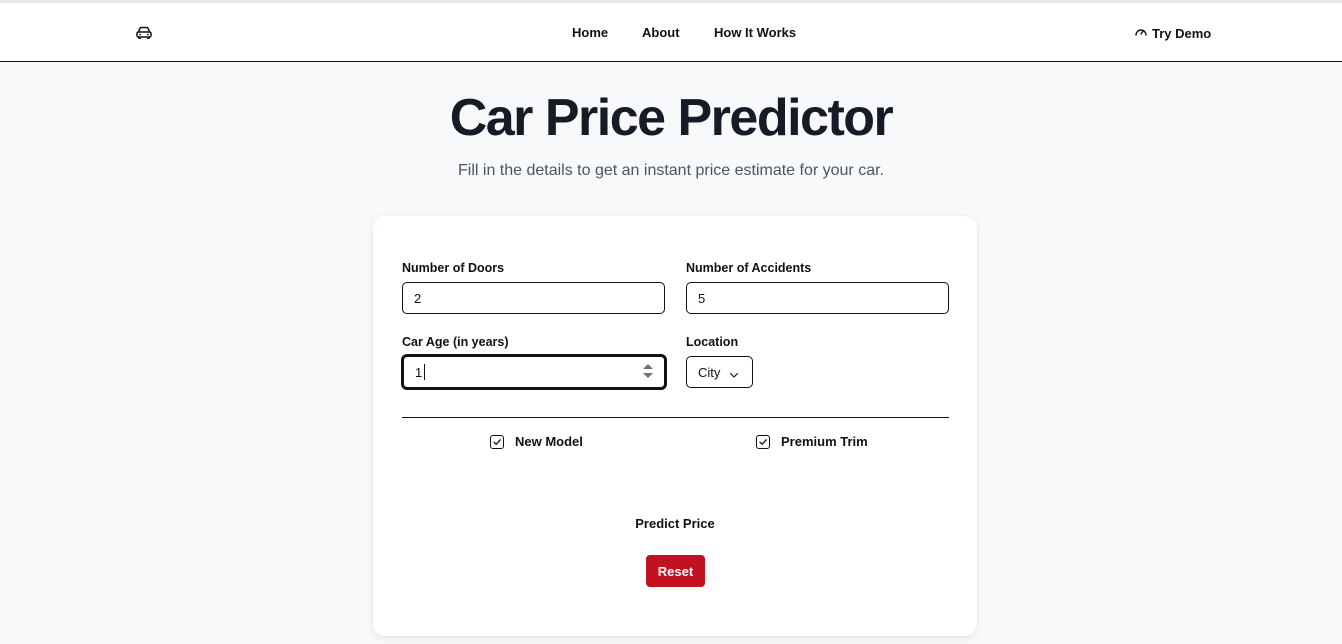 The height and width of the screenshot is (644, 1342). I want to click on chevron-down-icon, so click(734, 372).